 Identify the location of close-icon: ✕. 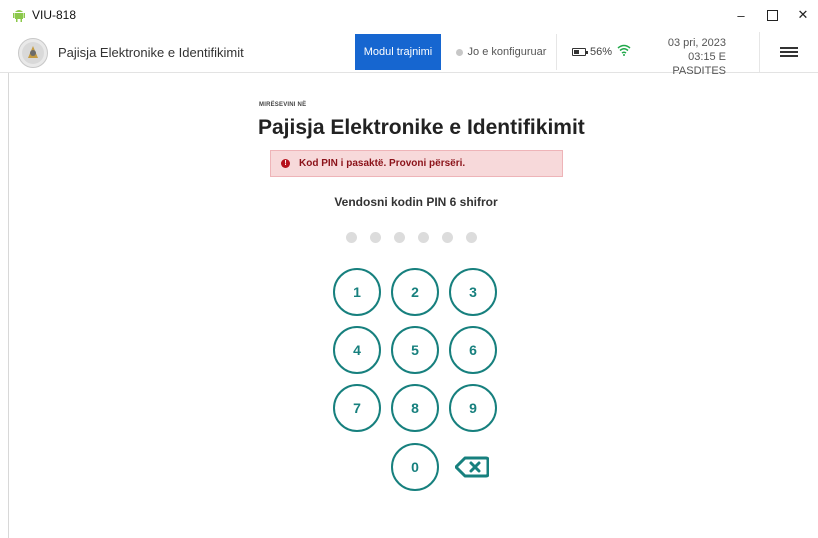
(803, 15).